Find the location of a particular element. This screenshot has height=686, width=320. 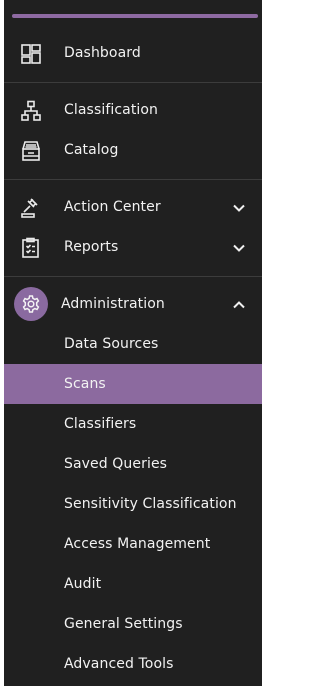

sidebar-item-label: Action Center is located at coordinates (112, 207).